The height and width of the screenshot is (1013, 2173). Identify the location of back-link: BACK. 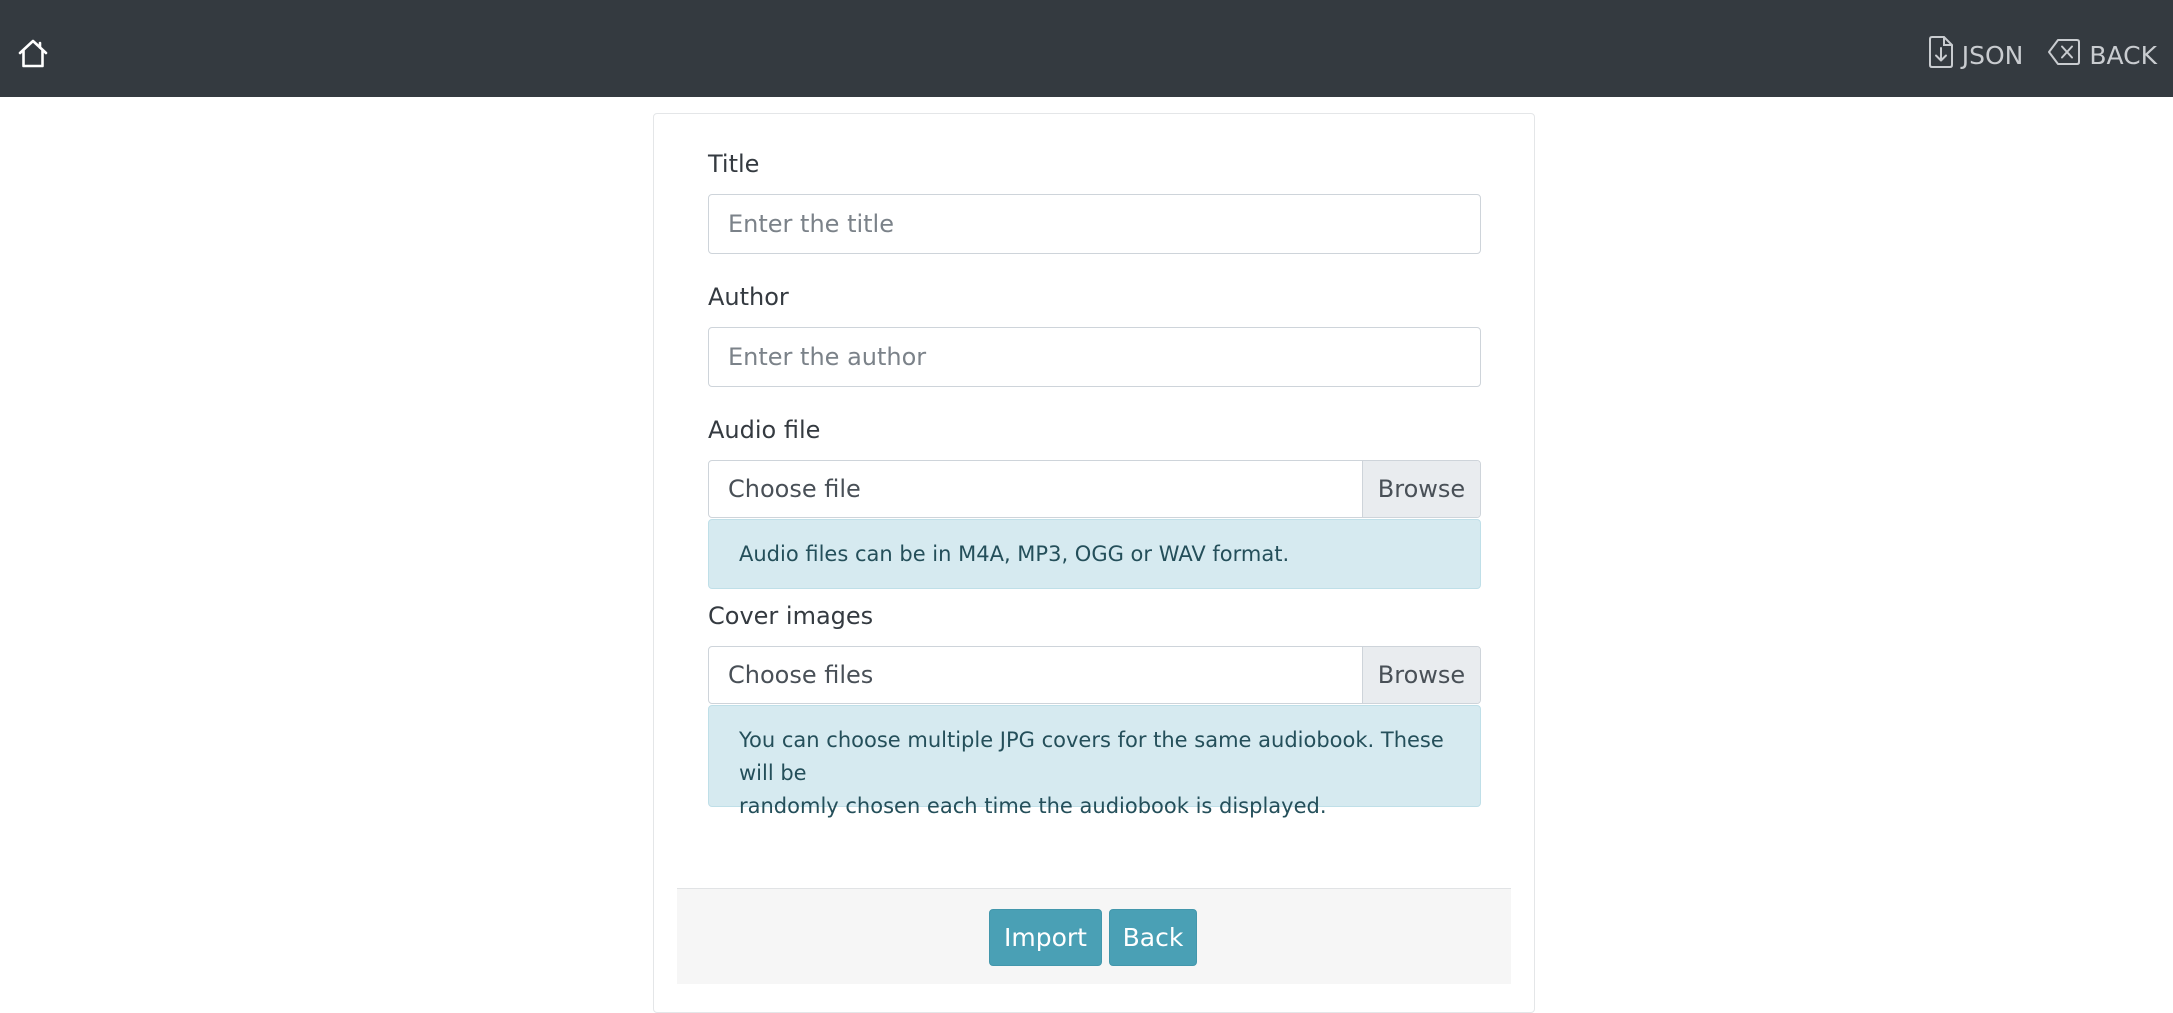
(2102, 55).